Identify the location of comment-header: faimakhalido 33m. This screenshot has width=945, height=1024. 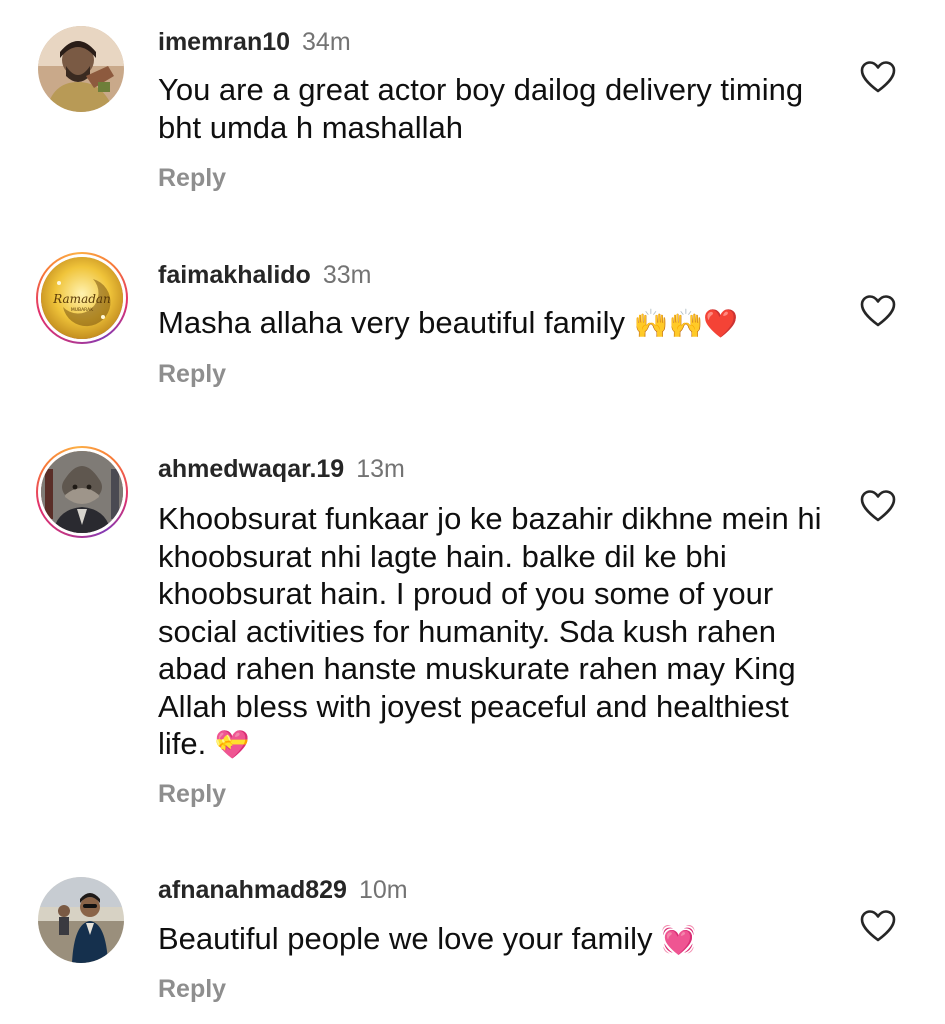
(264, 274).